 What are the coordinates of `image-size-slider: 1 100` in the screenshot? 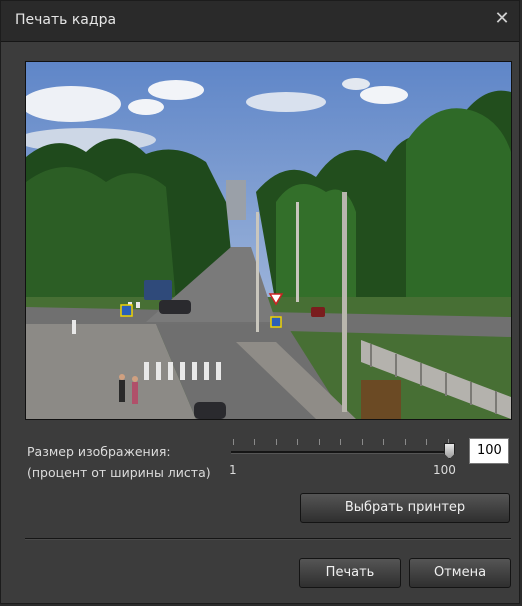 It's located at (345, 456).